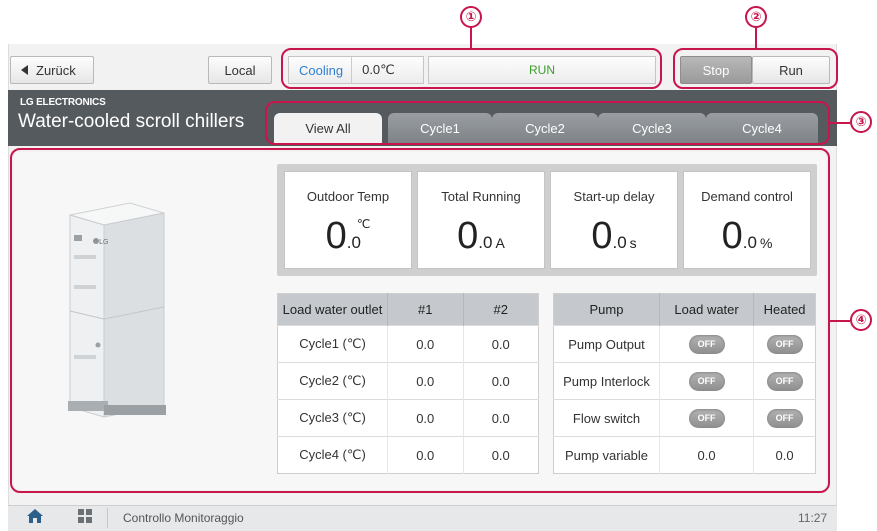  What do you see at coordinates (85, 516) in the screenshot?
I see `apps-grid-icon` at bounding box center [85, 516].